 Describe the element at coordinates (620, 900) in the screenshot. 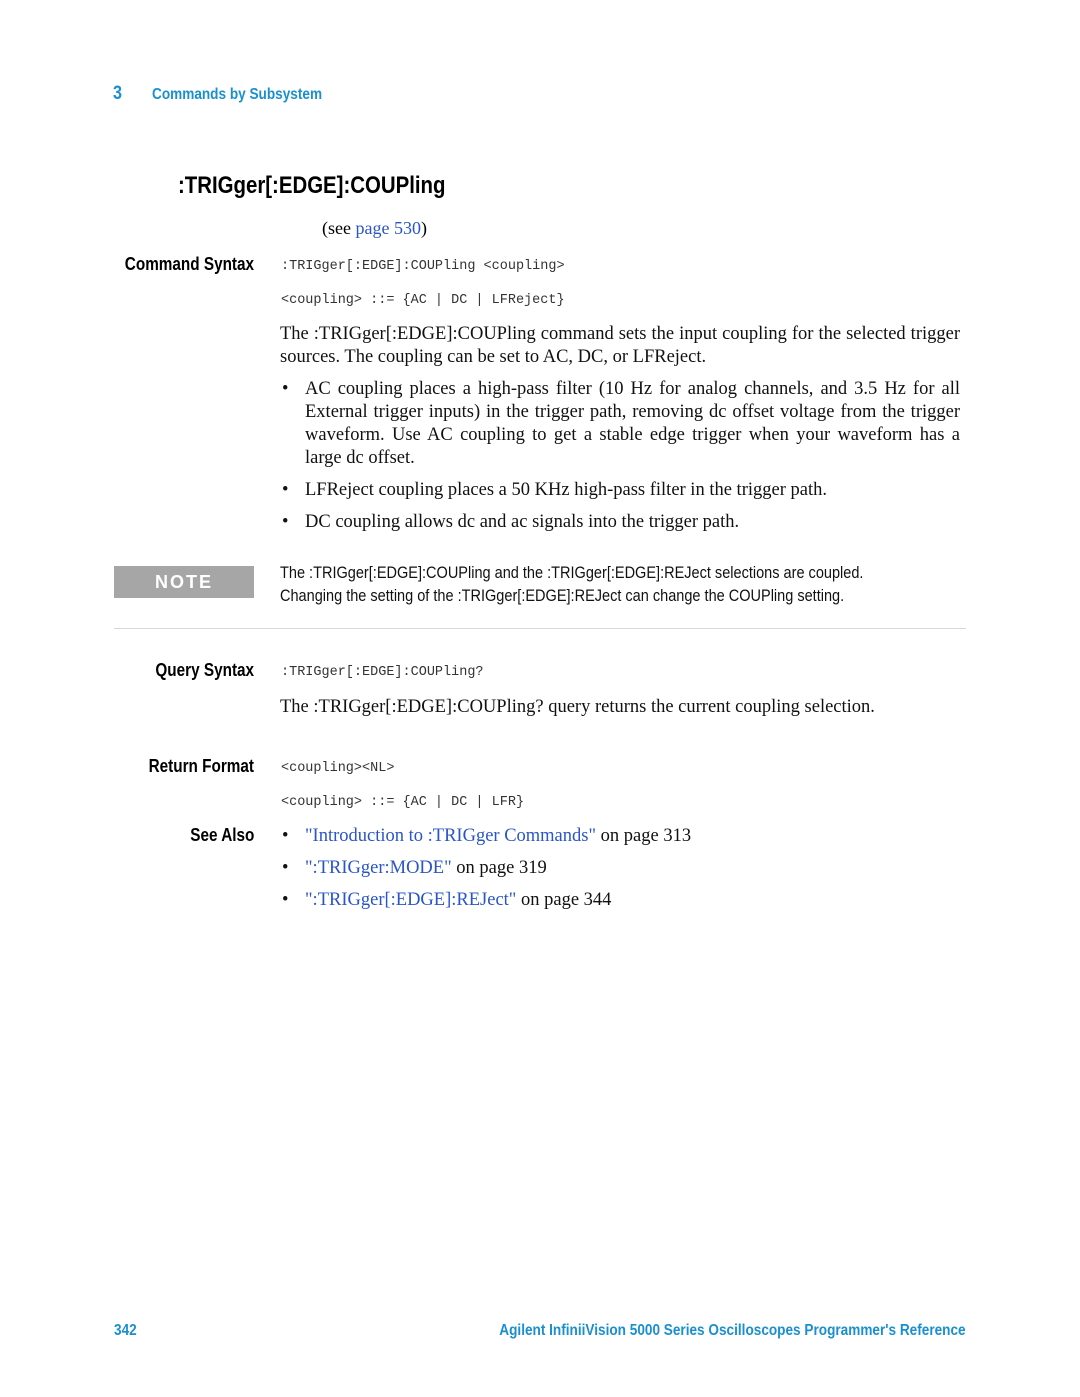

I see `see-also-item: • ":TRIGger[:EDGE]:REJect" on page 344` at that location.